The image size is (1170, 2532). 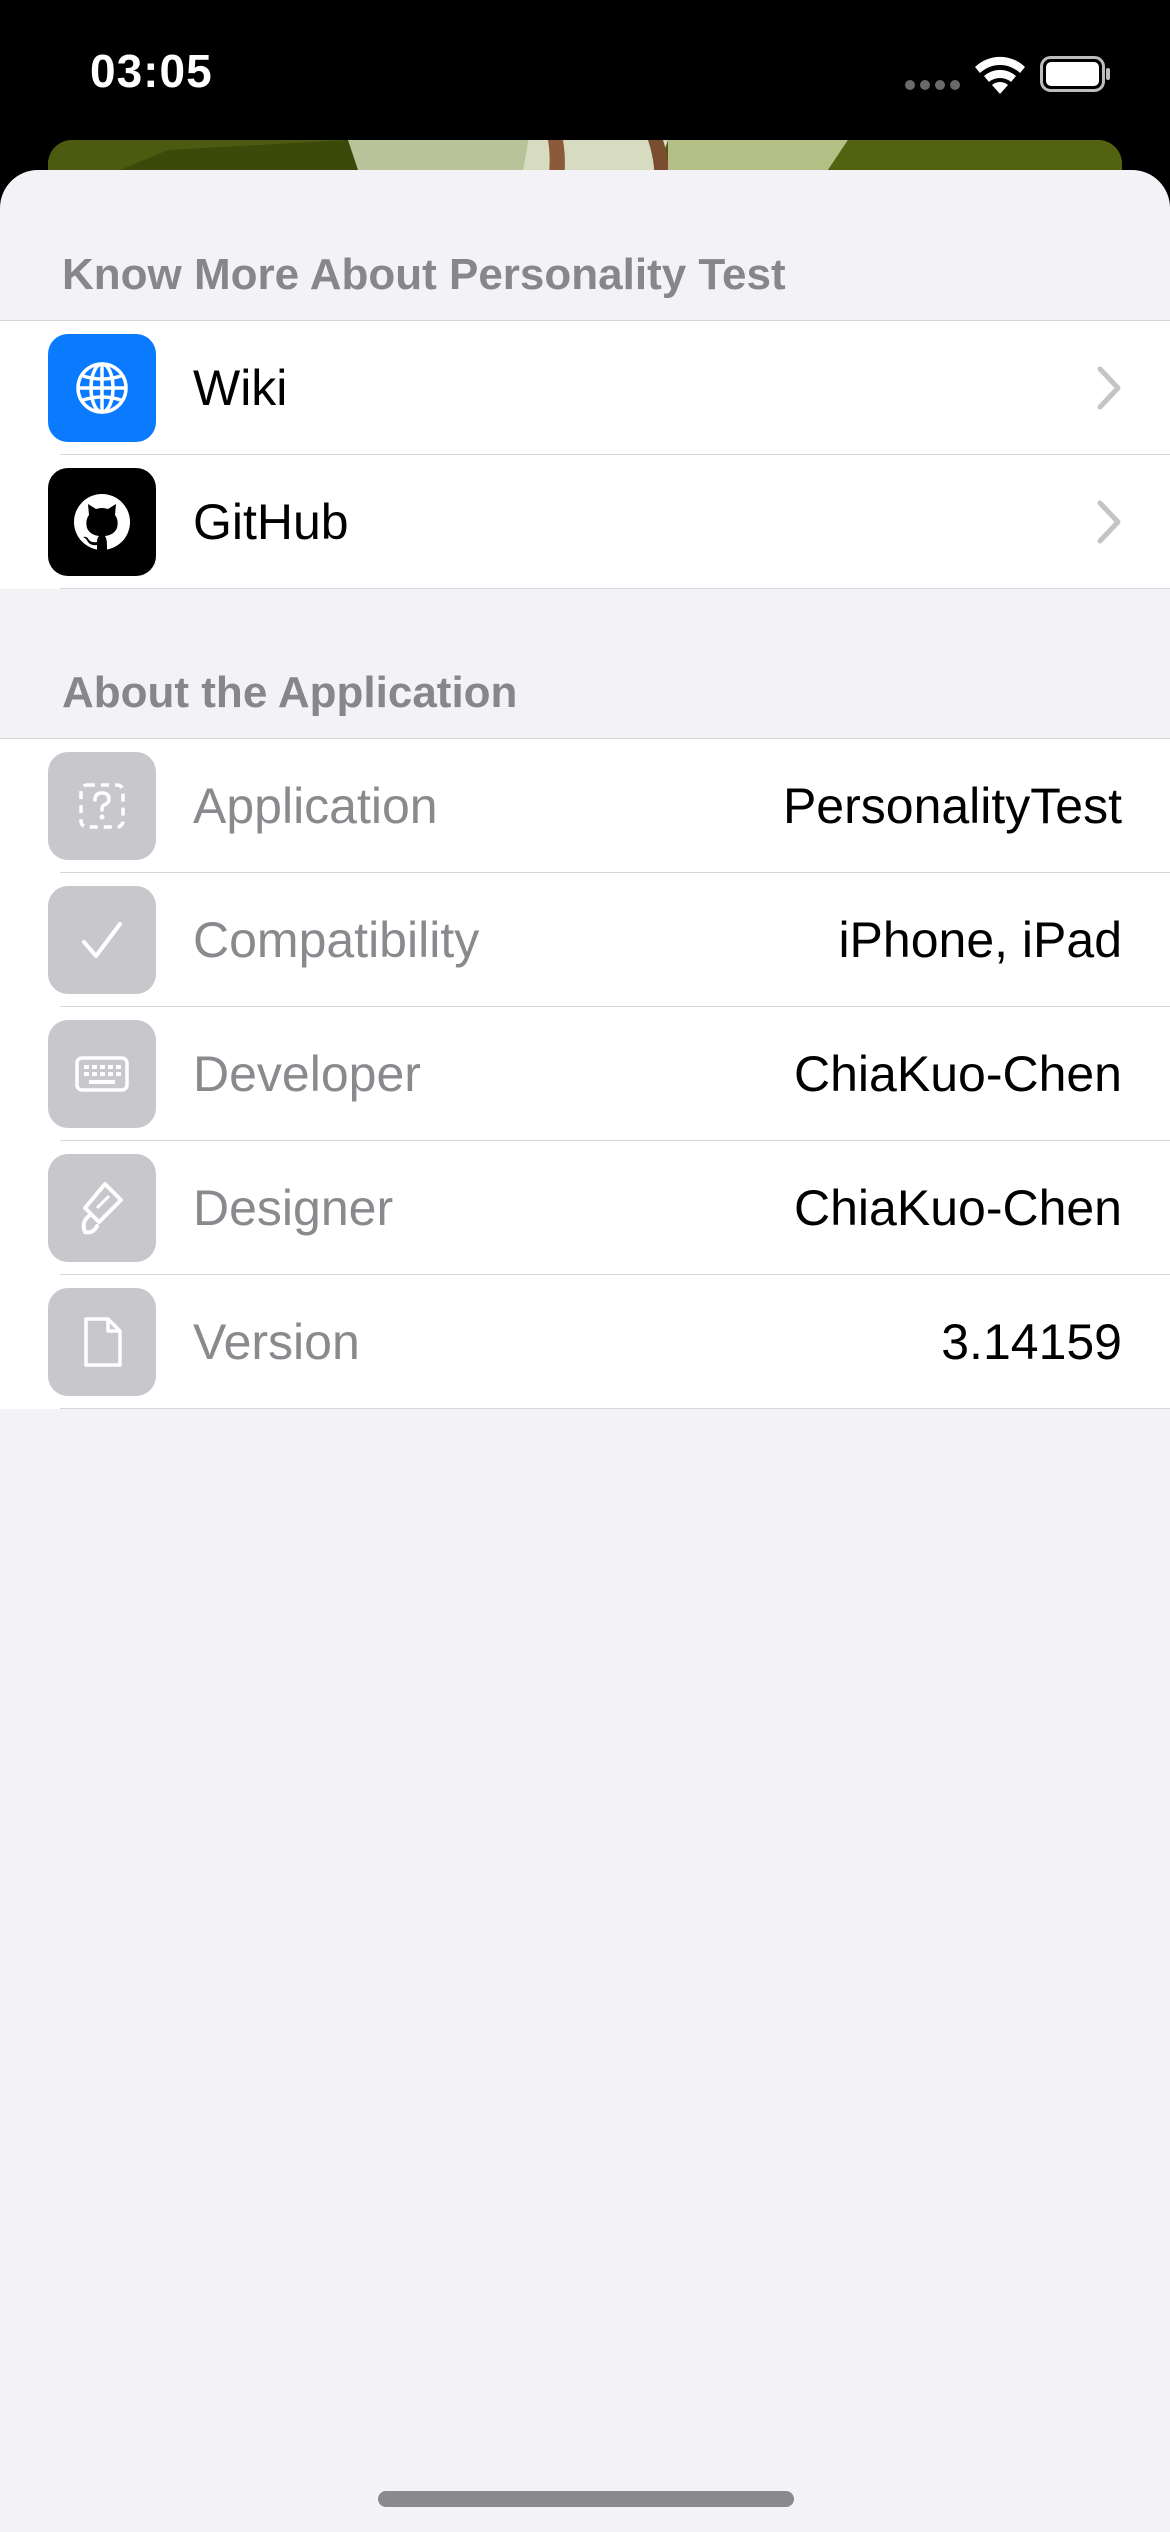 What do you see at coordinates (102, 522) in the screenshot?
I see `github-icon` at bounding box center [102, 522].